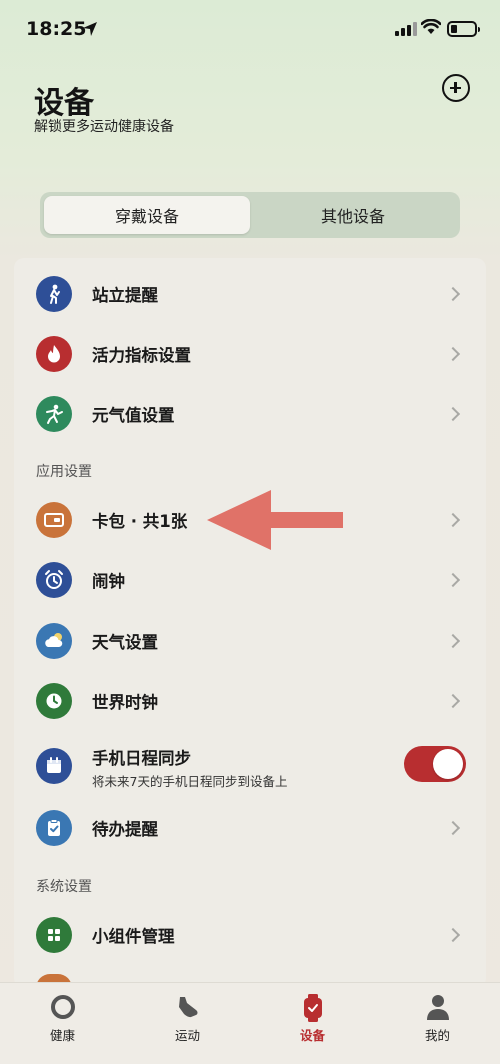 This screenshot has width=500, height=1064. I want to click on alarm-icon, so click(54, 580).